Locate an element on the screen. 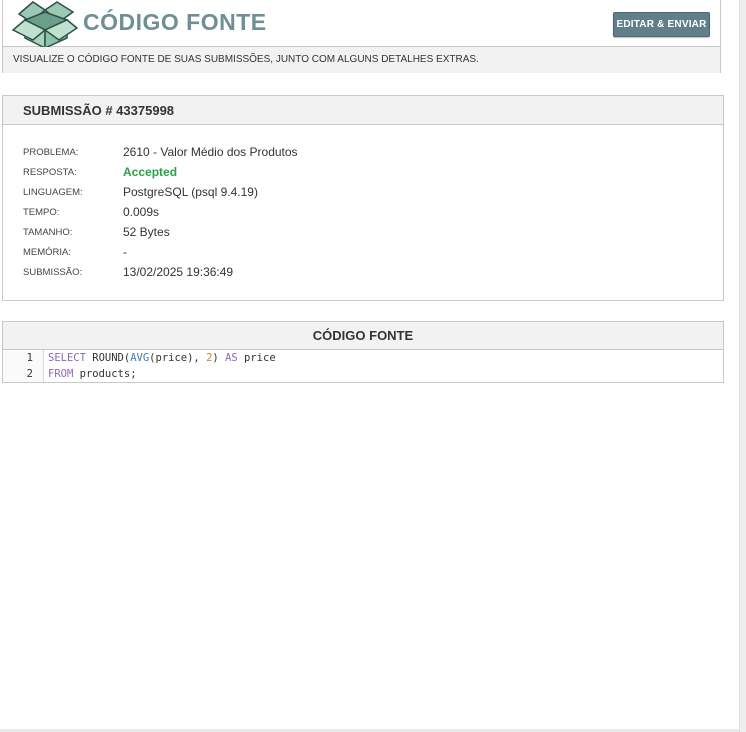 This screenshot has width=746, height=732. edit-submit-button: EDITAR & ENVIAR is located at coordinates (661, 24).